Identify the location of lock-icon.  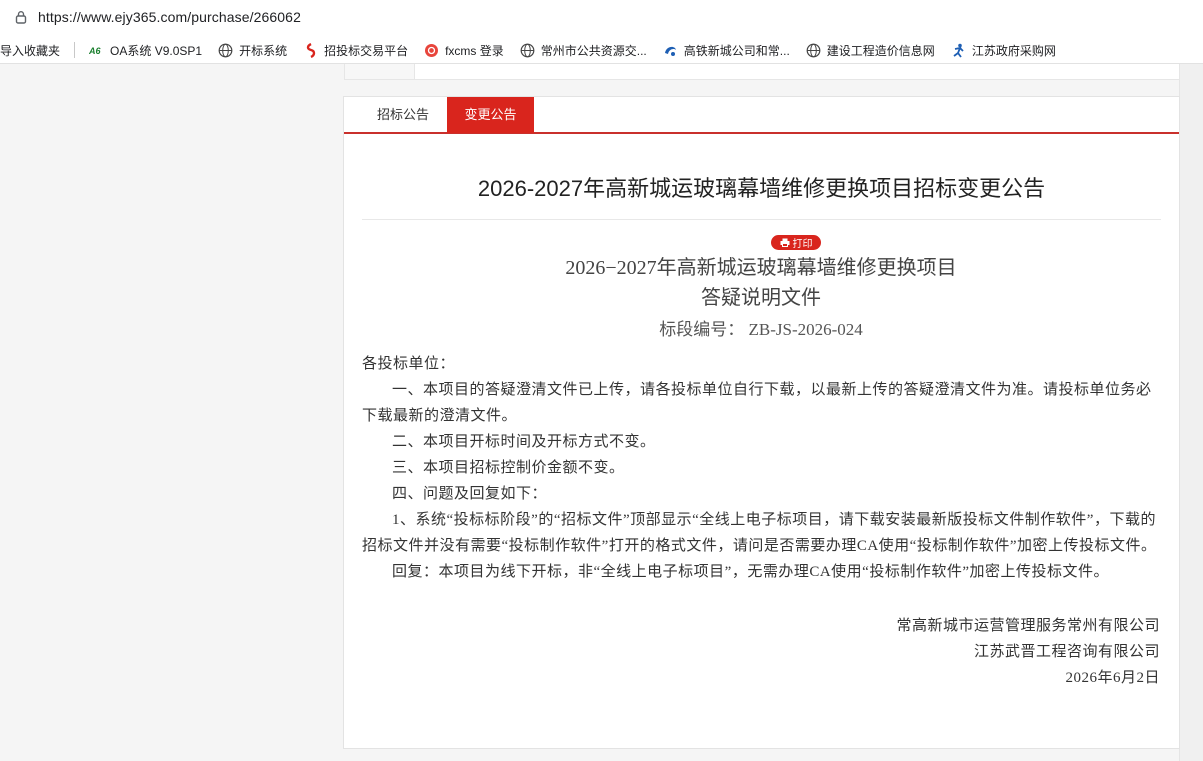
(21, 17).